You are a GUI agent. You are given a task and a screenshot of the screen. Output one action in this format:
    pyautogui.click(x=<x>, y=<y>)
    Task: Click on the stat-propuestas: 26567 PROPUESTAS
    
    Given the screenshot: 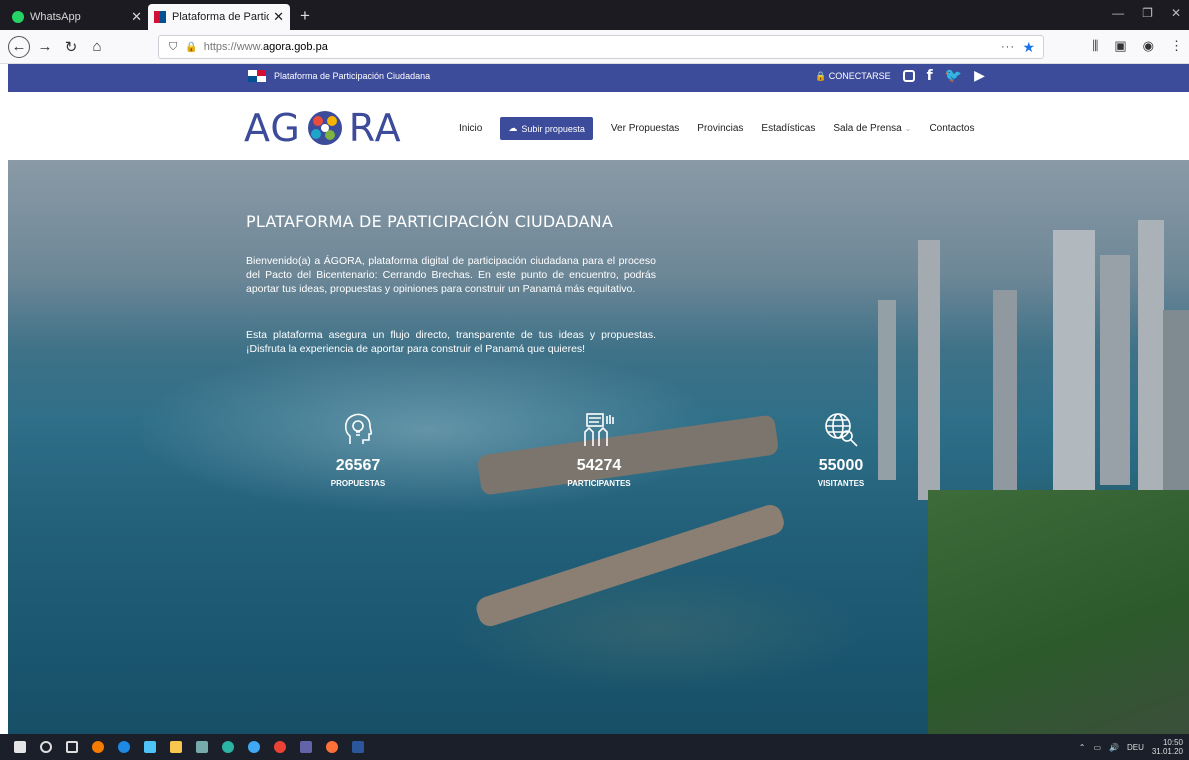 What is the action you would take?
    pyautogui.click(x=358, y=449)
    